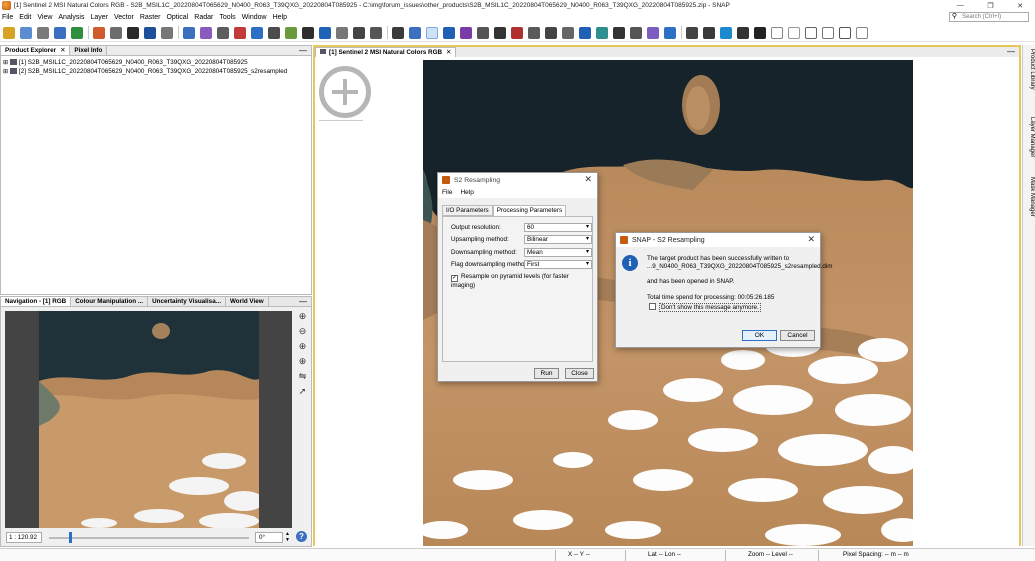 The width and height of the screenshot is (1035, 561). Describe the element at coordinates (386, 52) in the screenshot. I see `tab-image-view: [1] Sentinel 2 MSI Natural Colors RGB ✕` at that location.